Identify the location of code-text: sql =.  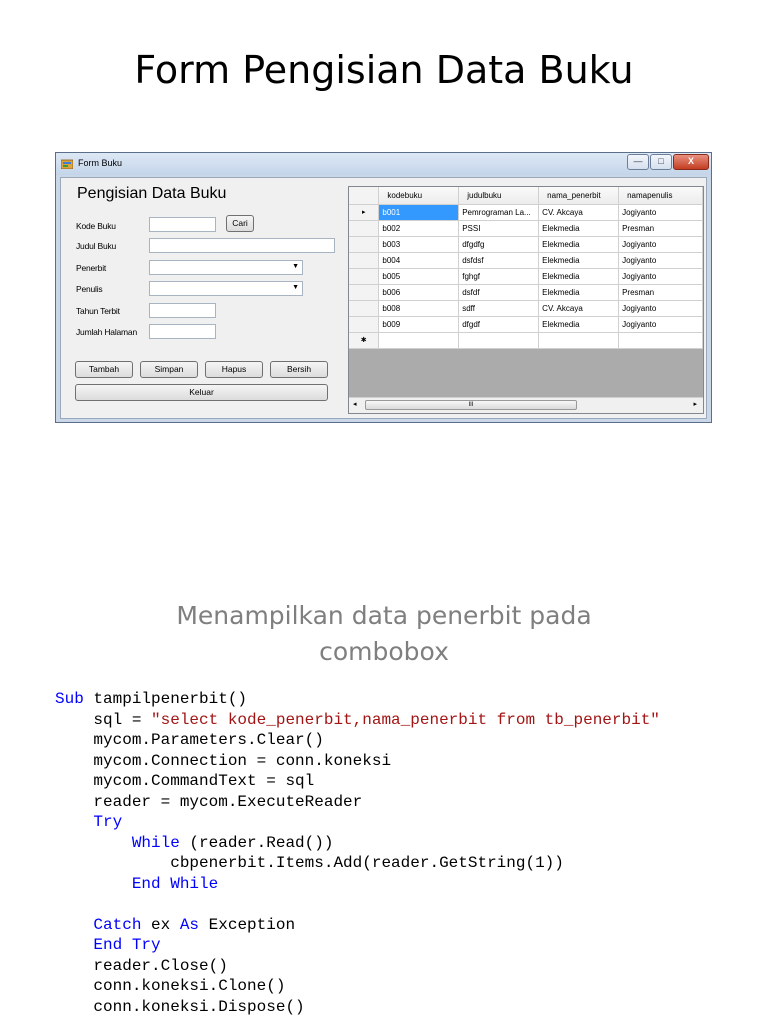
(103, 719).